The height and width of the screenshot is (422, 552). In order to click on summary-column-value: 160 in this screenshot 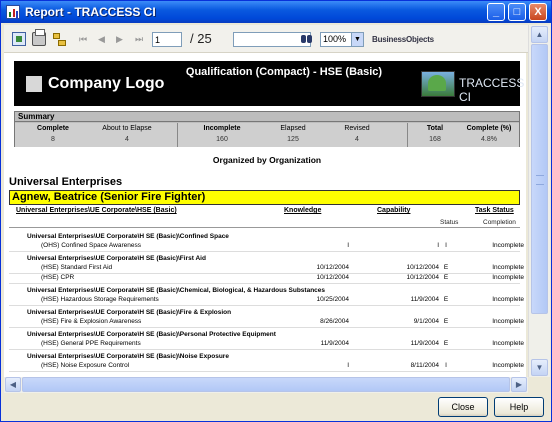, I will do `click(222, 139)`.